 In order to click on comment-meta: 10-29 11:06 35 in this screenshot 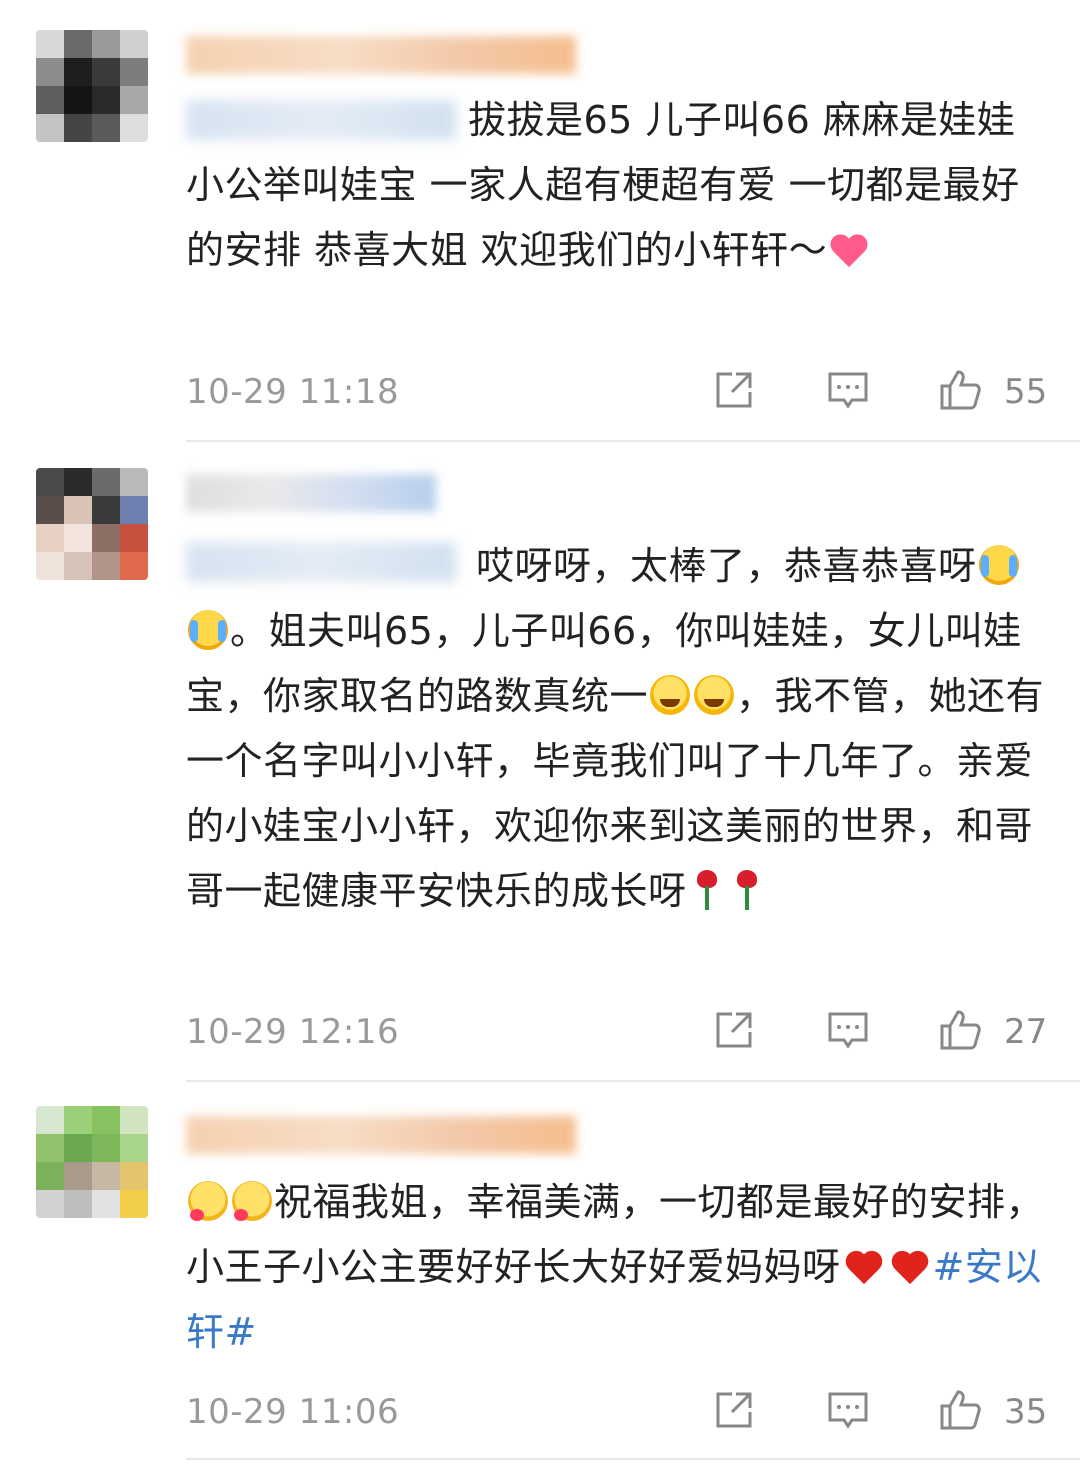, I will do `click(617, 1413)`.